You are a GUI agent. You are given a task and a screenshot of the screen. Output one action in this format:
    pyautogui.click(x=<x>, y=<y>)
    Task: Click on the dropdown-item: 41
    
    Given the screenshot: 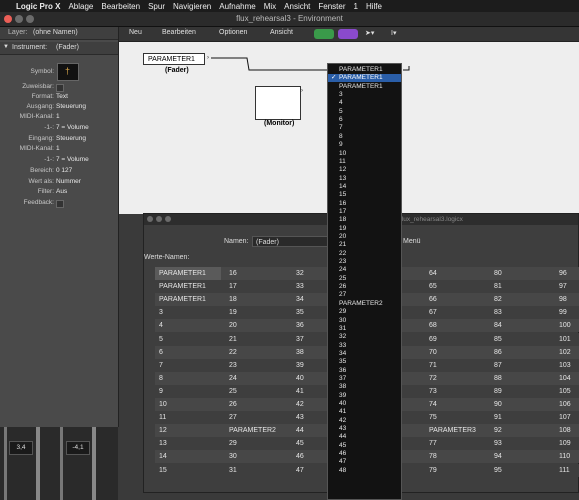 What is the action you would take?
    pyautogui.click(x=364, y=412)
    